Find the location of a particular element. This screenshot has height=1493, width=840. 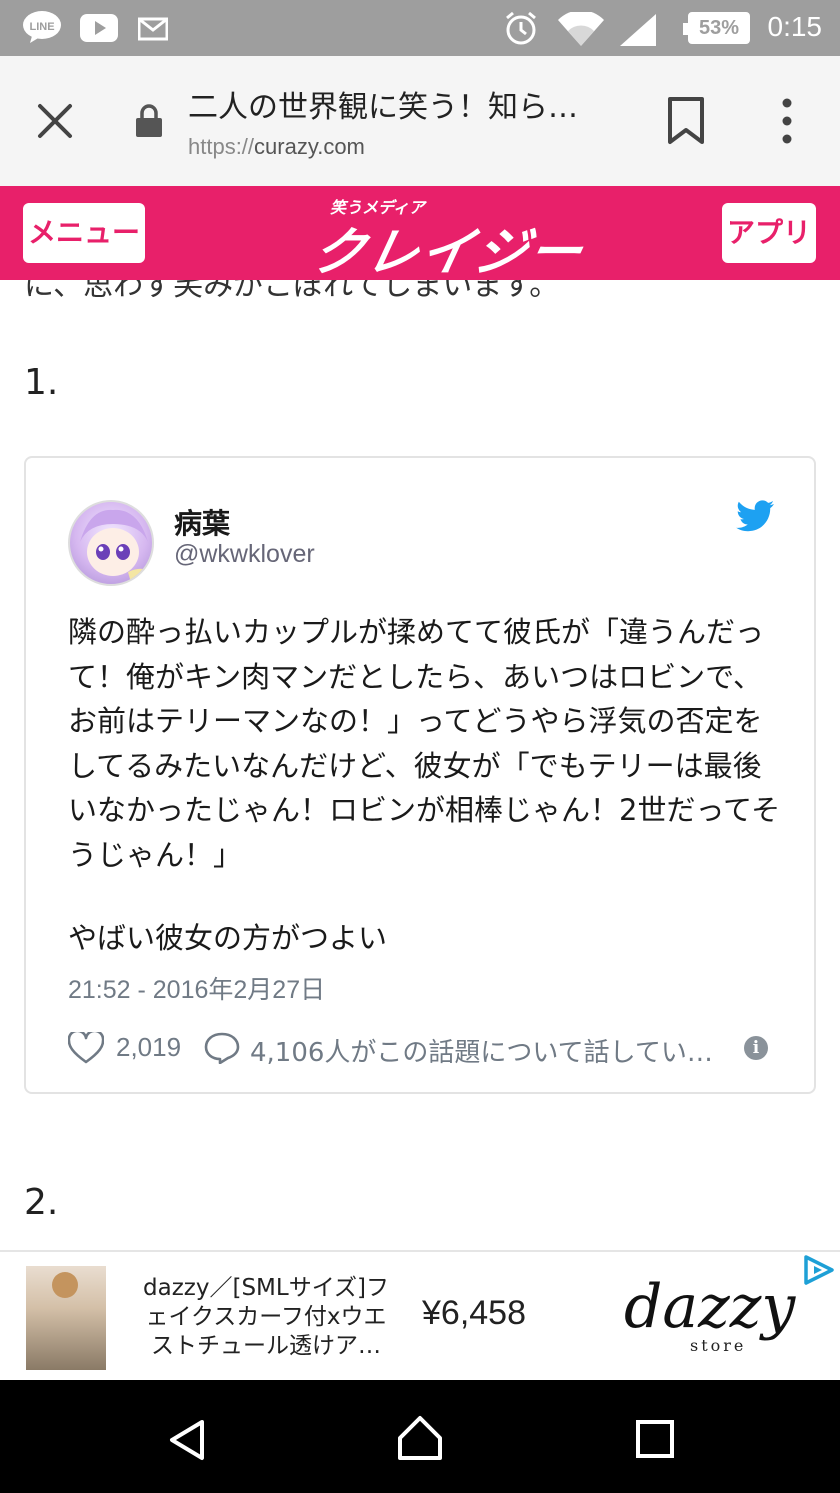

app-button: アプリ is located at coordinates (769, 233).